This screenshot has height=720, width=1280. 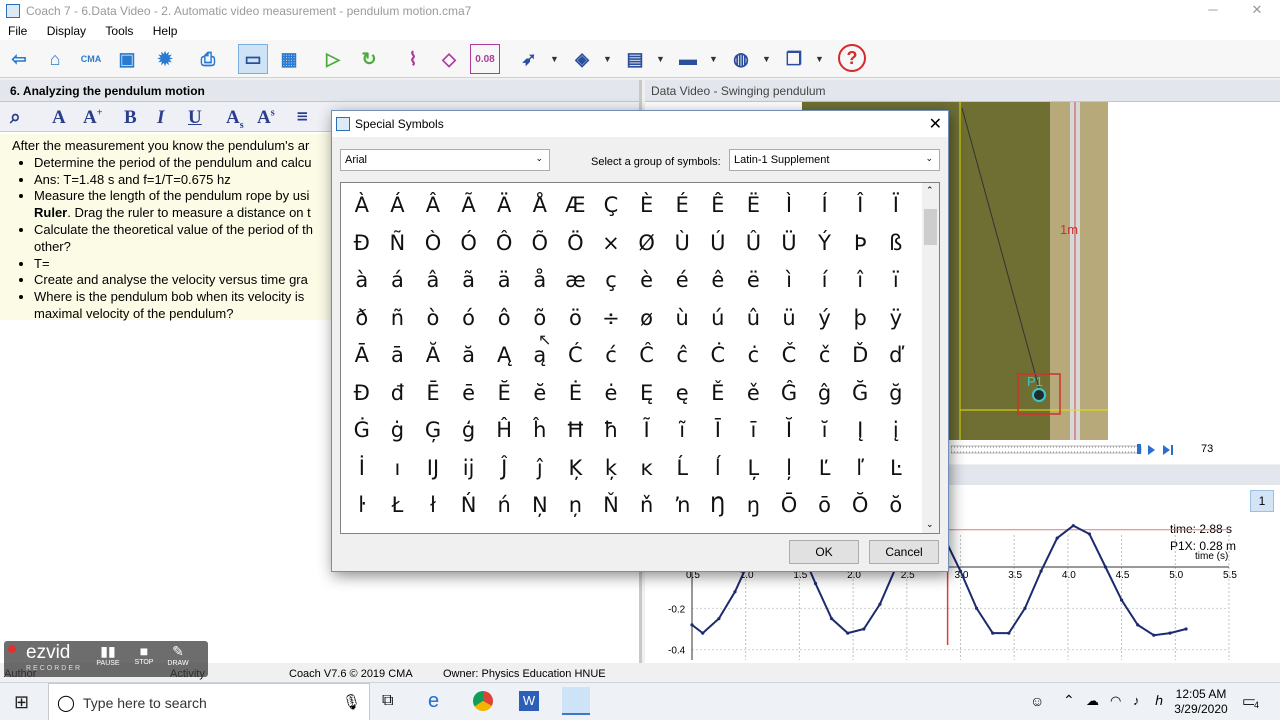 What do you see at coordinates (540, 244) in the screenshot?
I see `symbol-cell: Õ` at bounding box center [540, 244].